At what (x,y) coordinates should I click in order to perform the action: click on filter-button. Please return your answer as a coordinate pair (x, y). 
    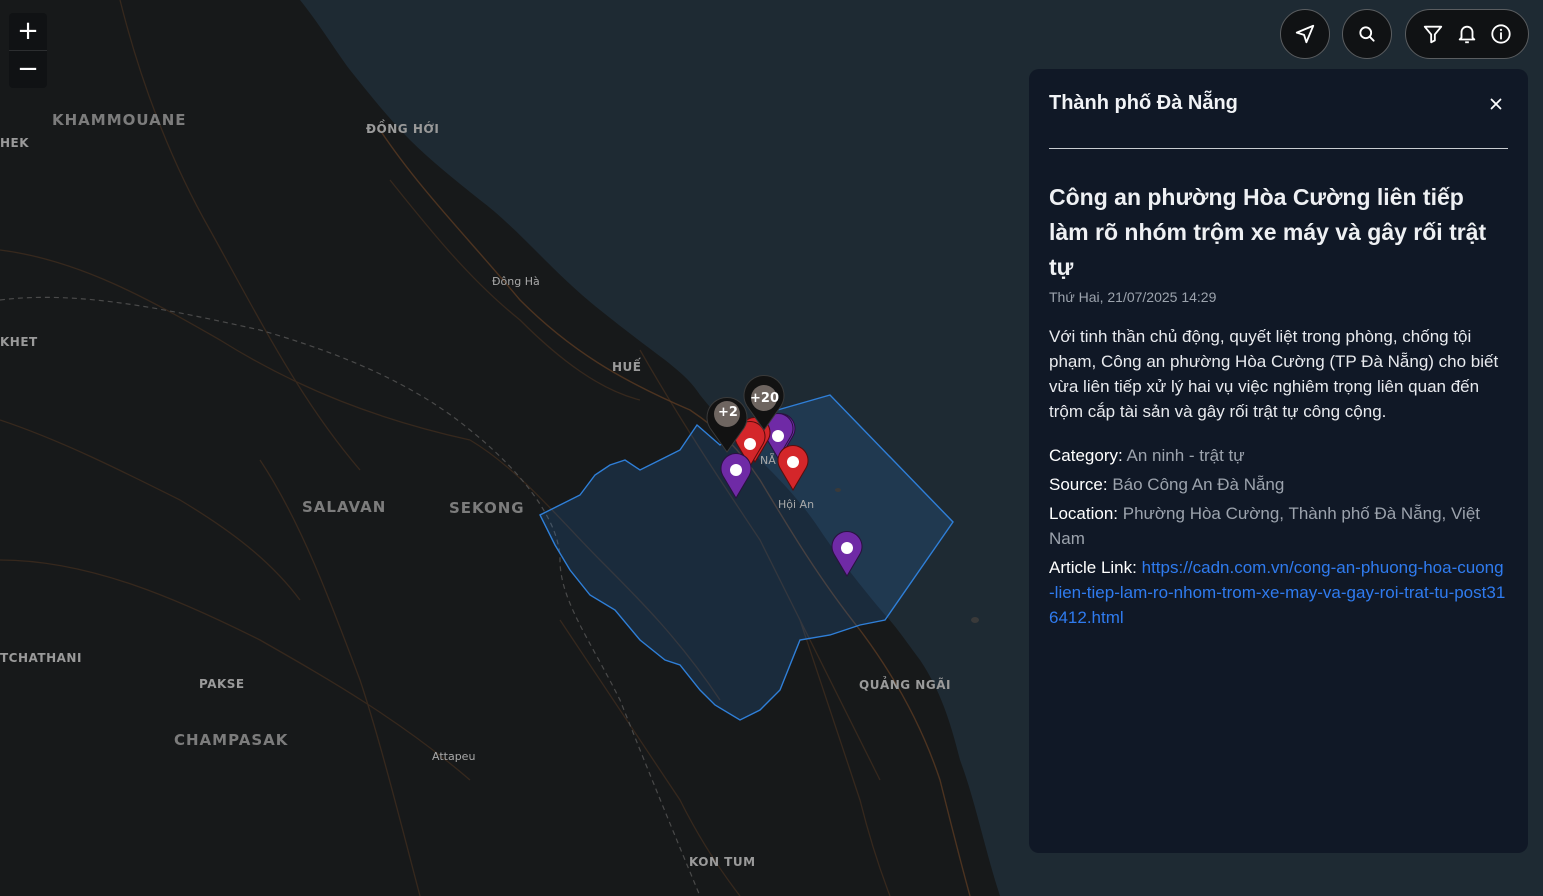
    Looking at the image, I should click on (1433, 34).